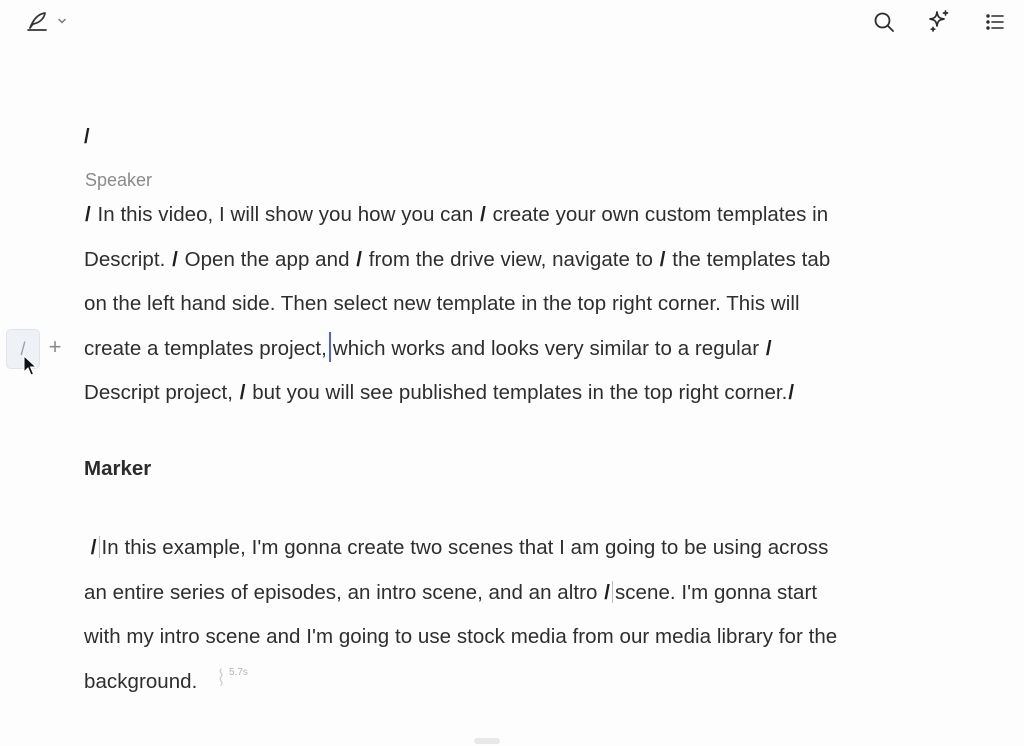 This screenshot has height=746, width=1024. I want to click on transcript-text: create your own custom templates in, so click(658, 214).